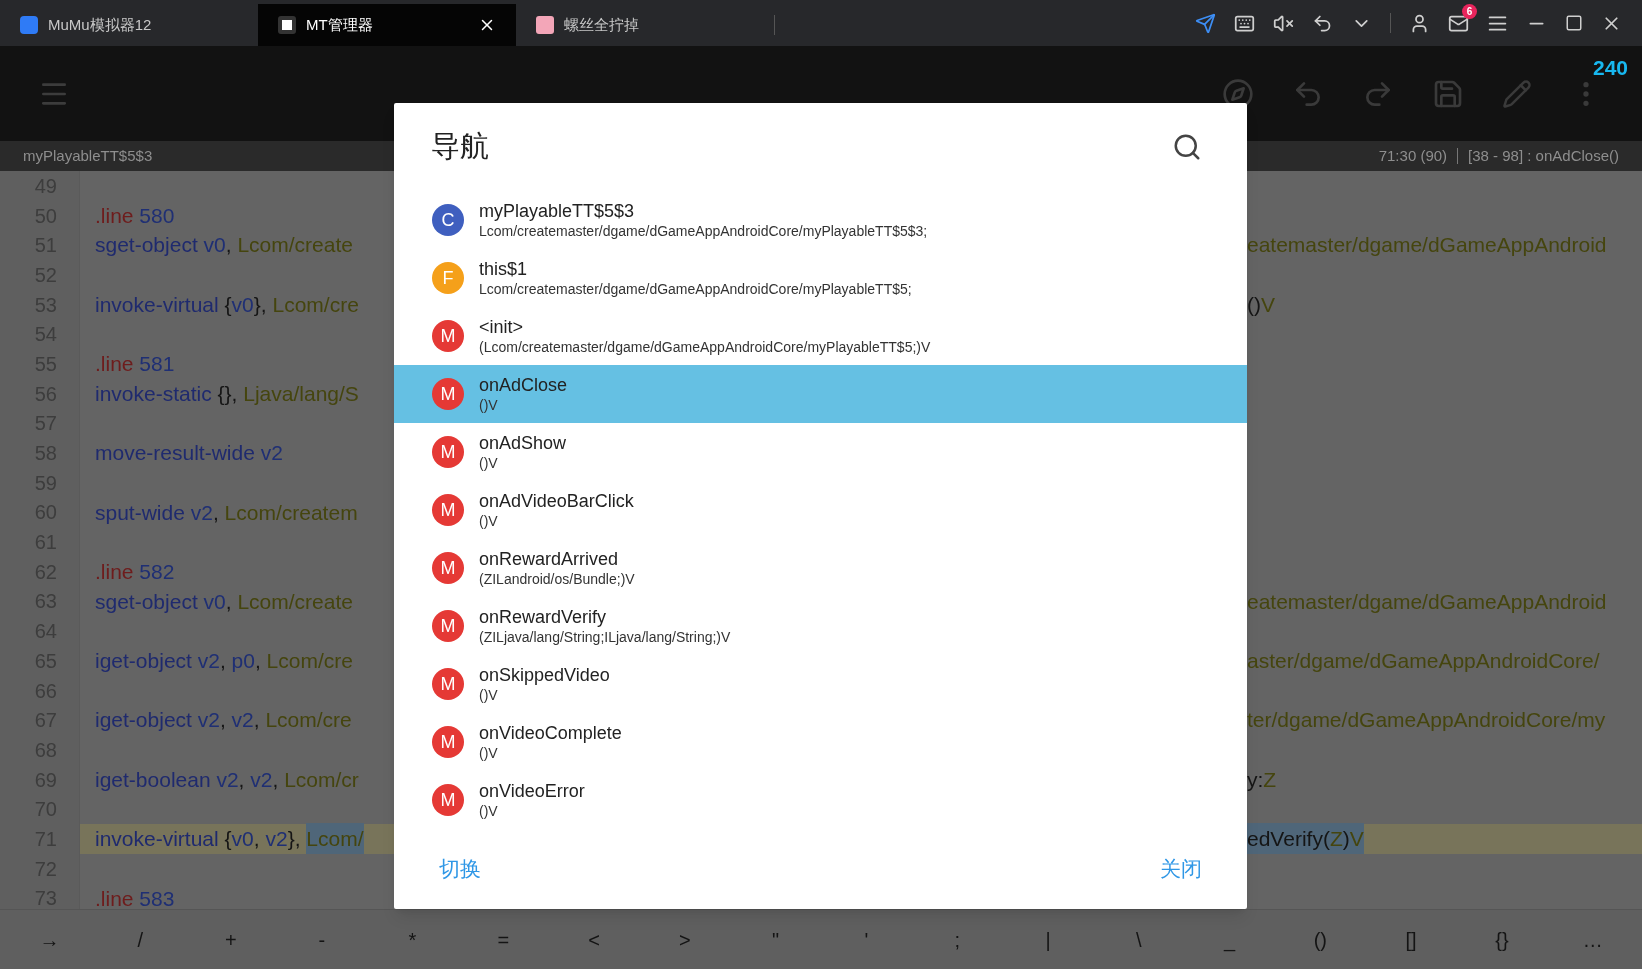  I want to click on maximize-icon, so click(1574, 23).